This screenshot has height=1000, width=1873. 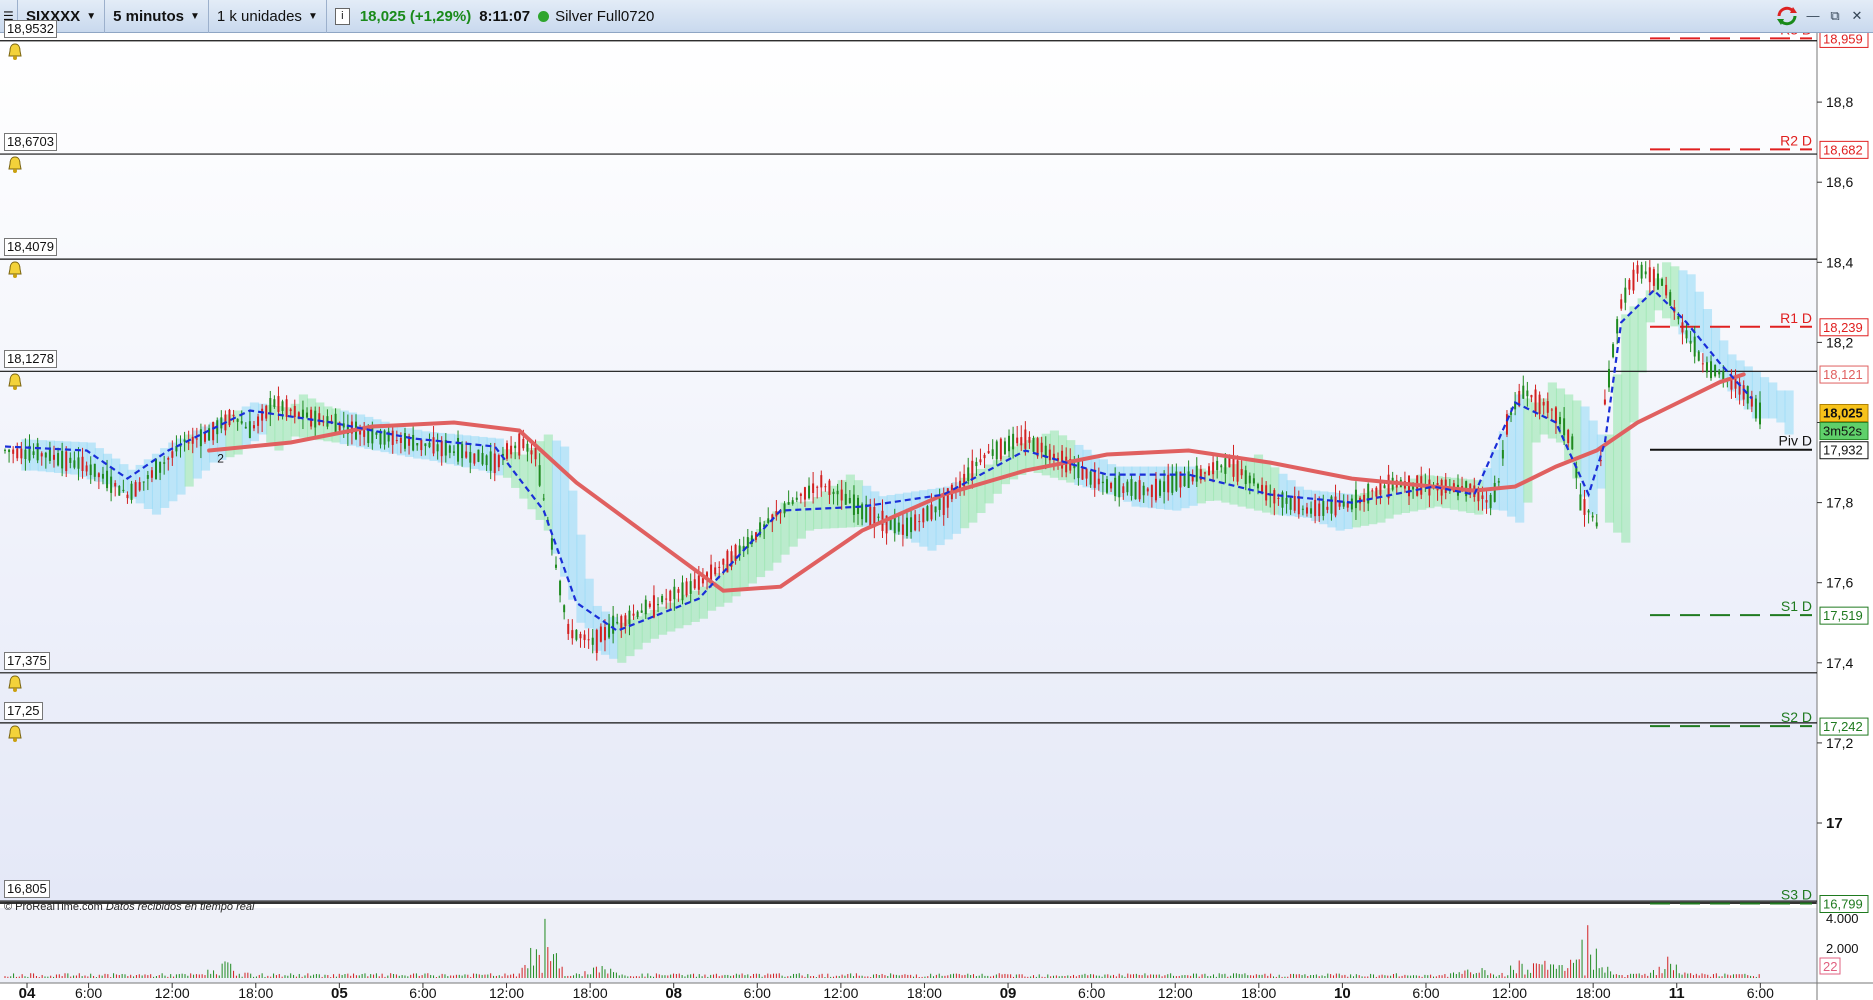 I want to click on timeframe-selector: 5 minutos ▼, so click(x=157, y=16).